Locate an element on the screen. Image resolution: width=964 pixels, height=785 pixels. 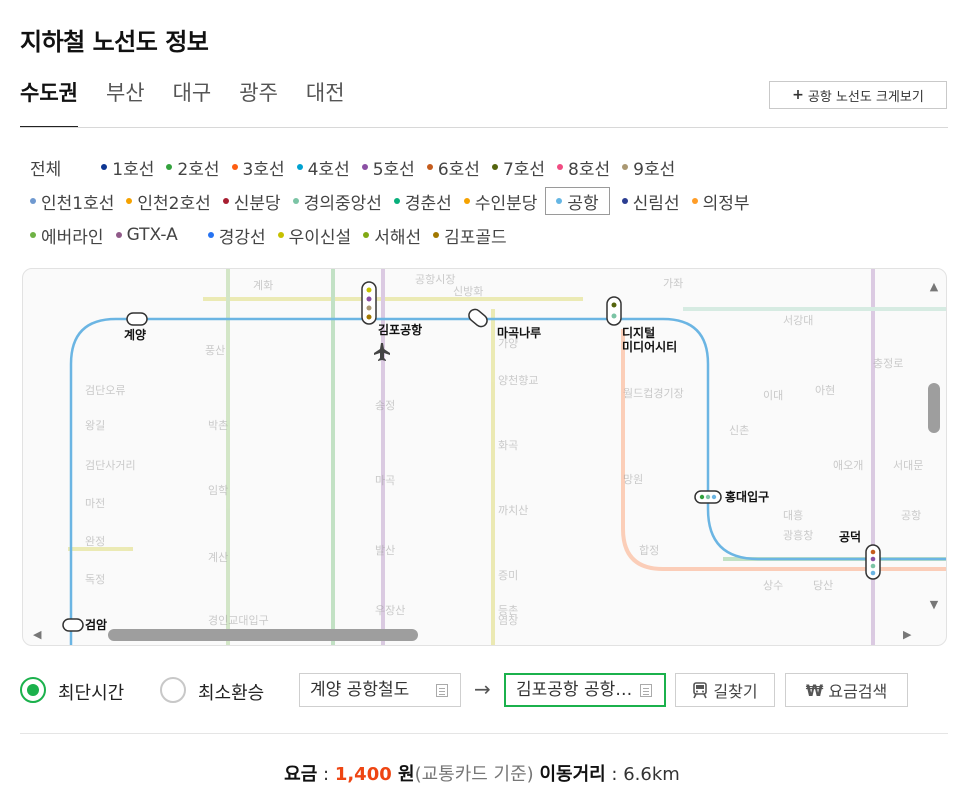
line-filter-line9: 9호선 is located at coordinates (648, 167).